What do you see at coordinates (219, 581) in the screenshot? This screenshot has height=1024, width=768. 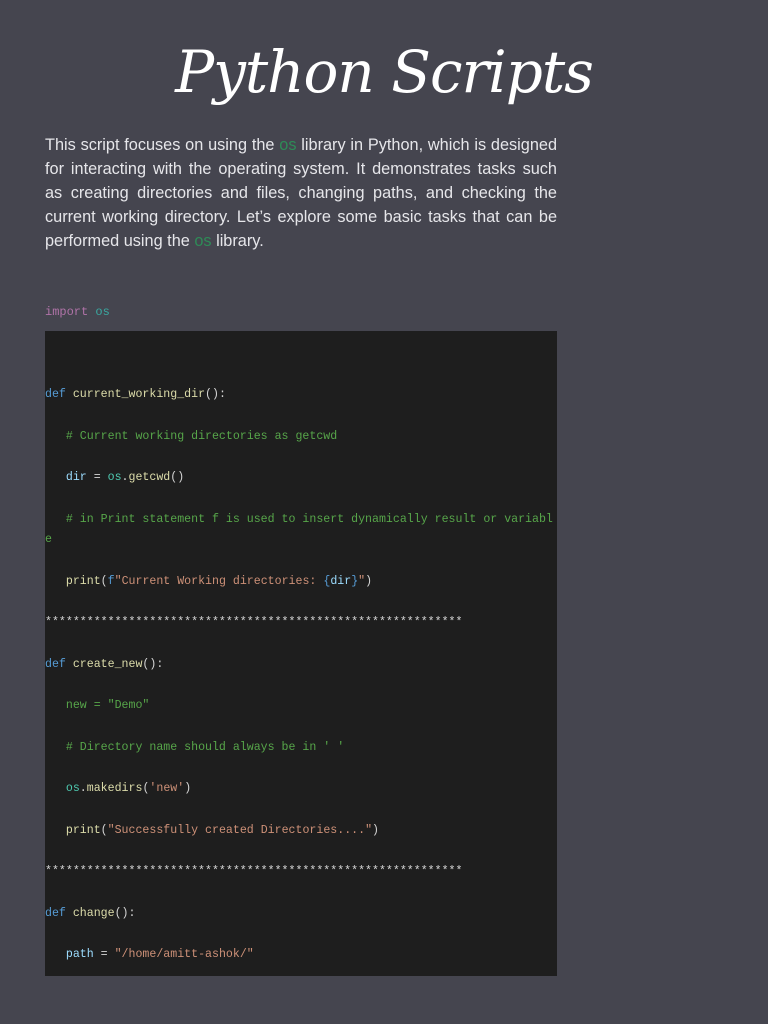 I see `code-token: "Current Working directories:` at bounding box center [219, 581].